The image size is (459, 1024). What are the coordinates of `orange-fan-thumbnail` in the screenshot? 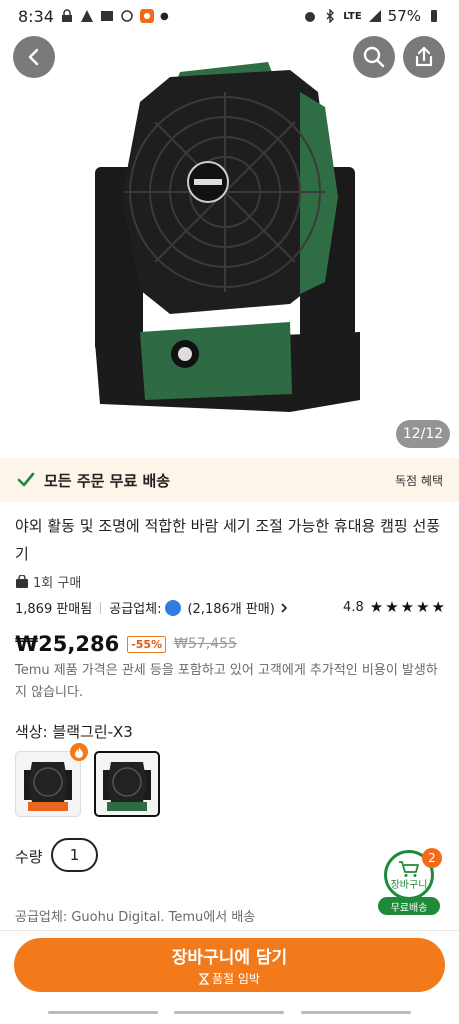 It's located at (48, 786).